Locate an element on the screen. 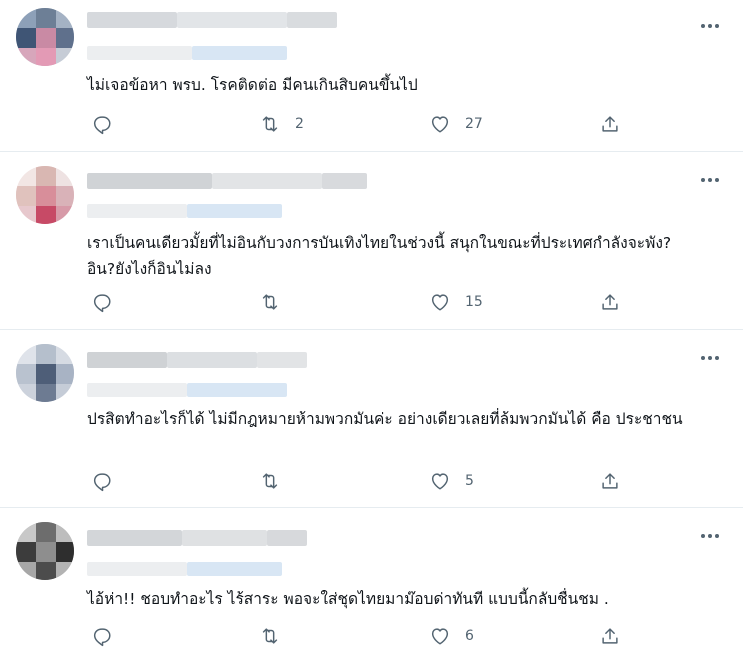  tweet-actions: 6 is located at coordinates (367, 636).